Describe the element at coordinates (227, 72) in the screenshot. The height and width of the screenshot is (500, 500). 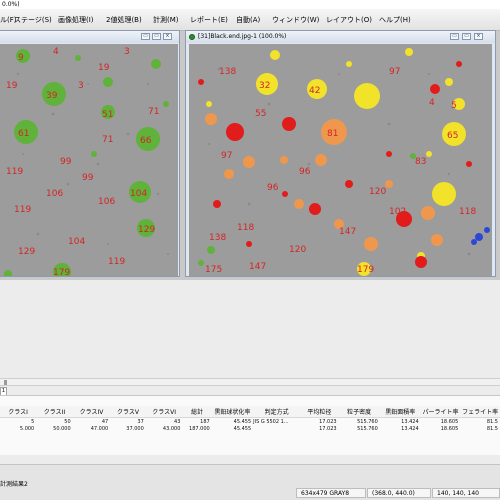
I see `particle-label: 138` at that location.